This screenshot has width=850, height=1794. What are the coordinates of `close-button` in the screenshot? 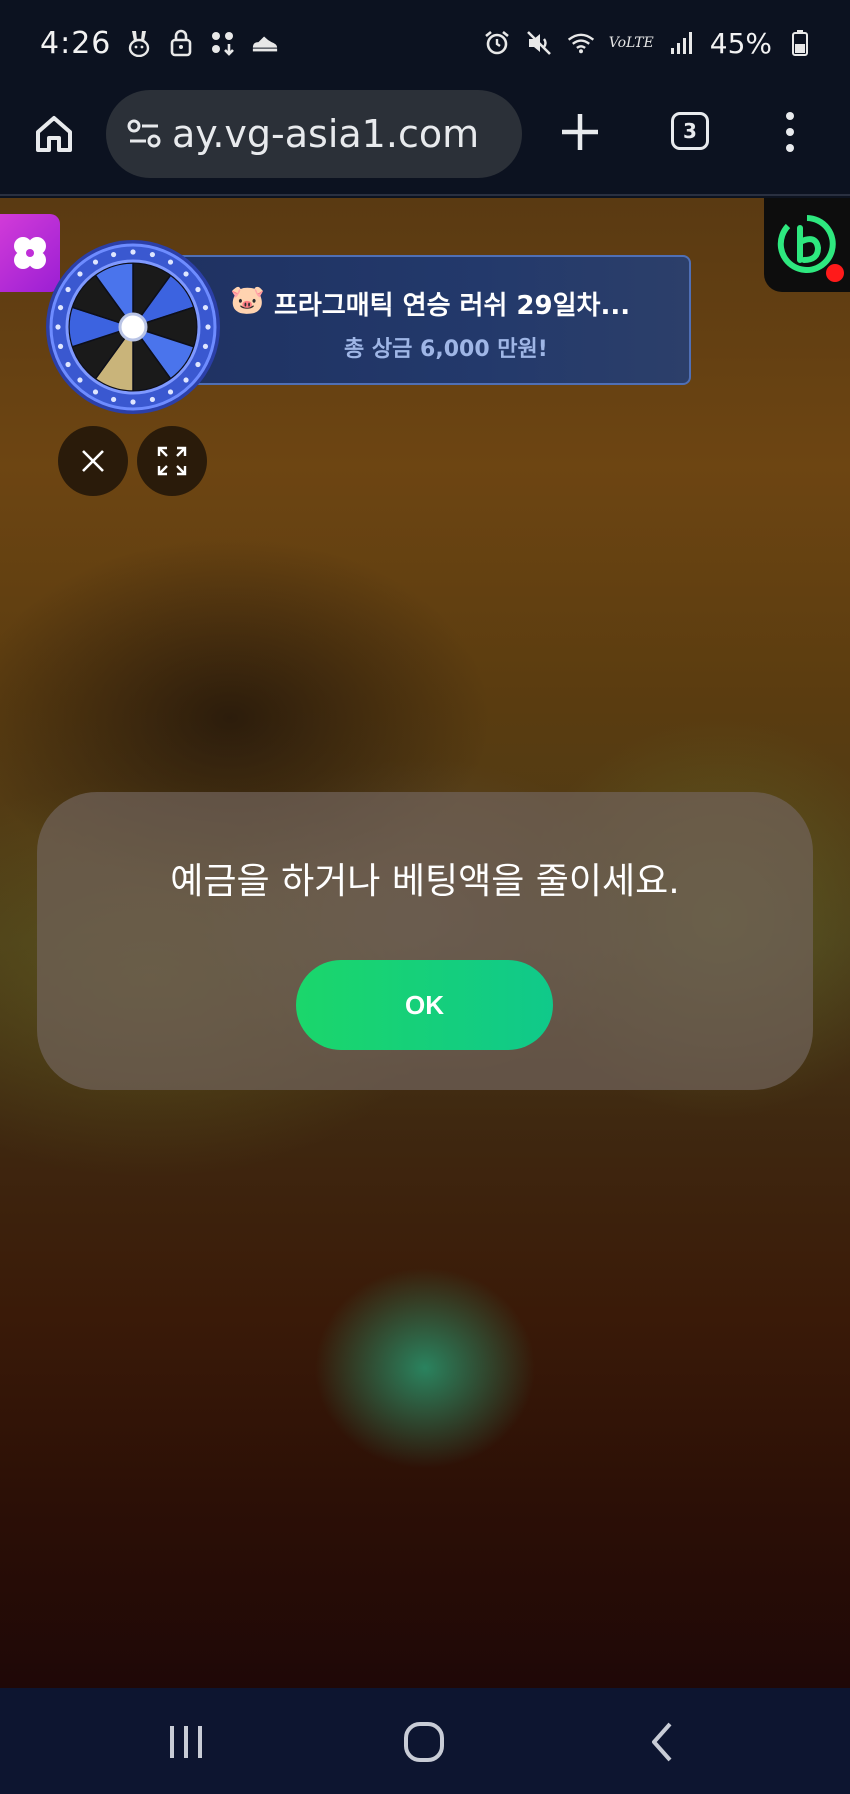 It's located at (93, 461).